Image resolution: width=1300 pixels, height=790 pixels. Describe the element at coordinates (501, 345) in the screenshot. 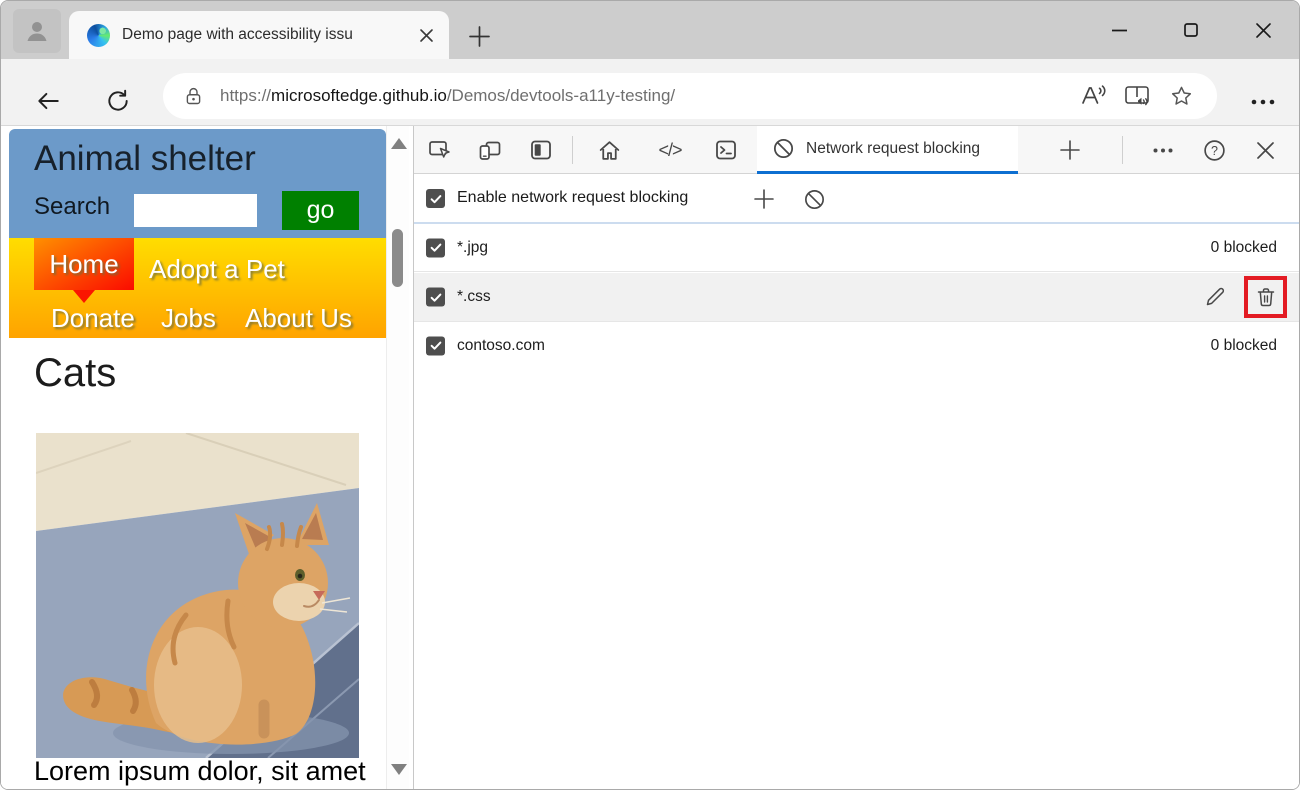

I see `pattern-text: contoso.com` at that location.